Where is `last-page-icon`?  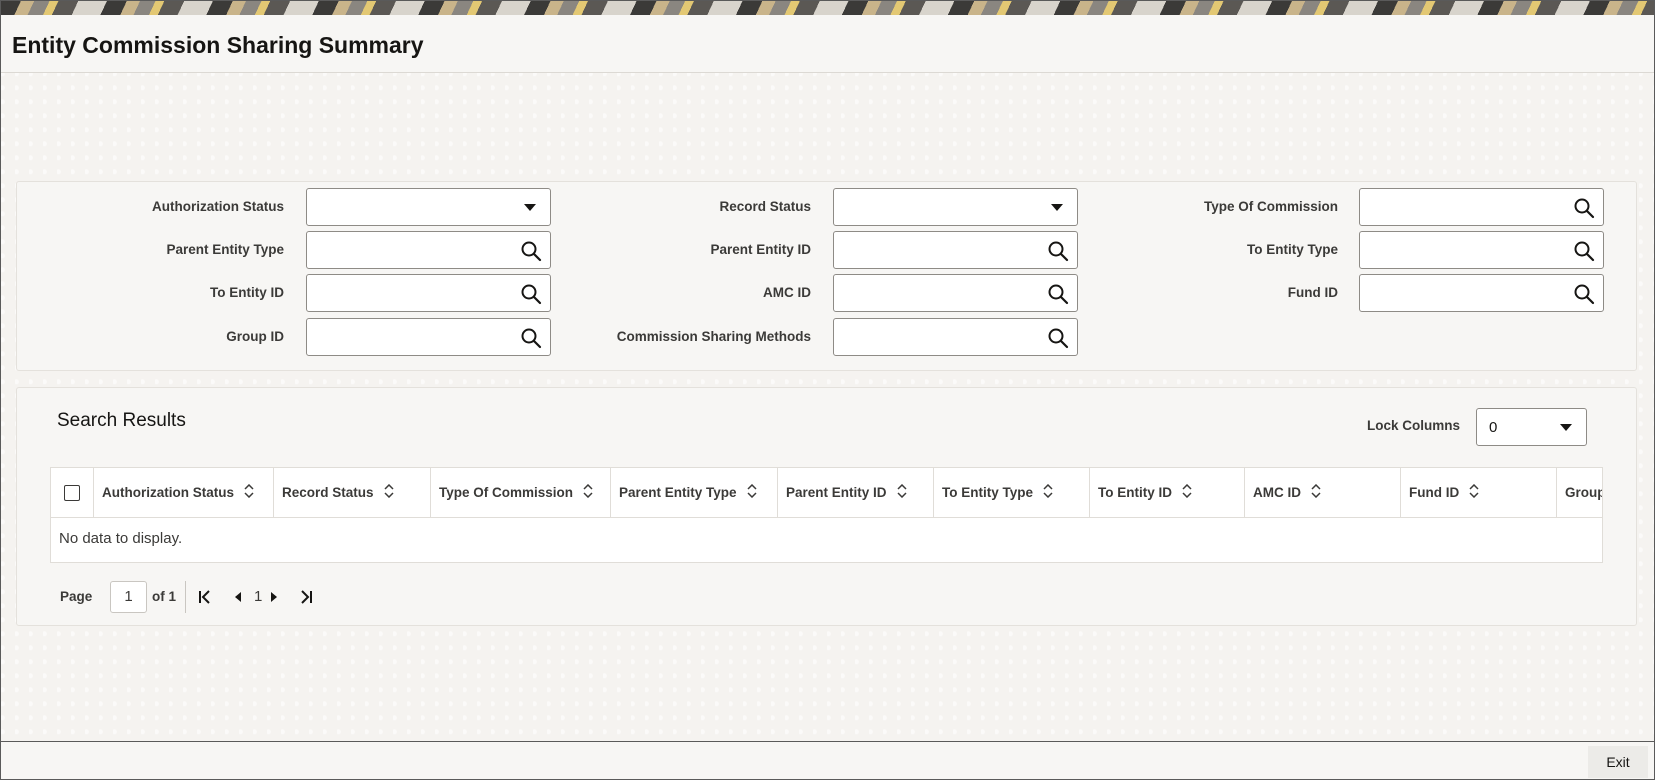
last-page-icon is located at coordinates (306, 597).